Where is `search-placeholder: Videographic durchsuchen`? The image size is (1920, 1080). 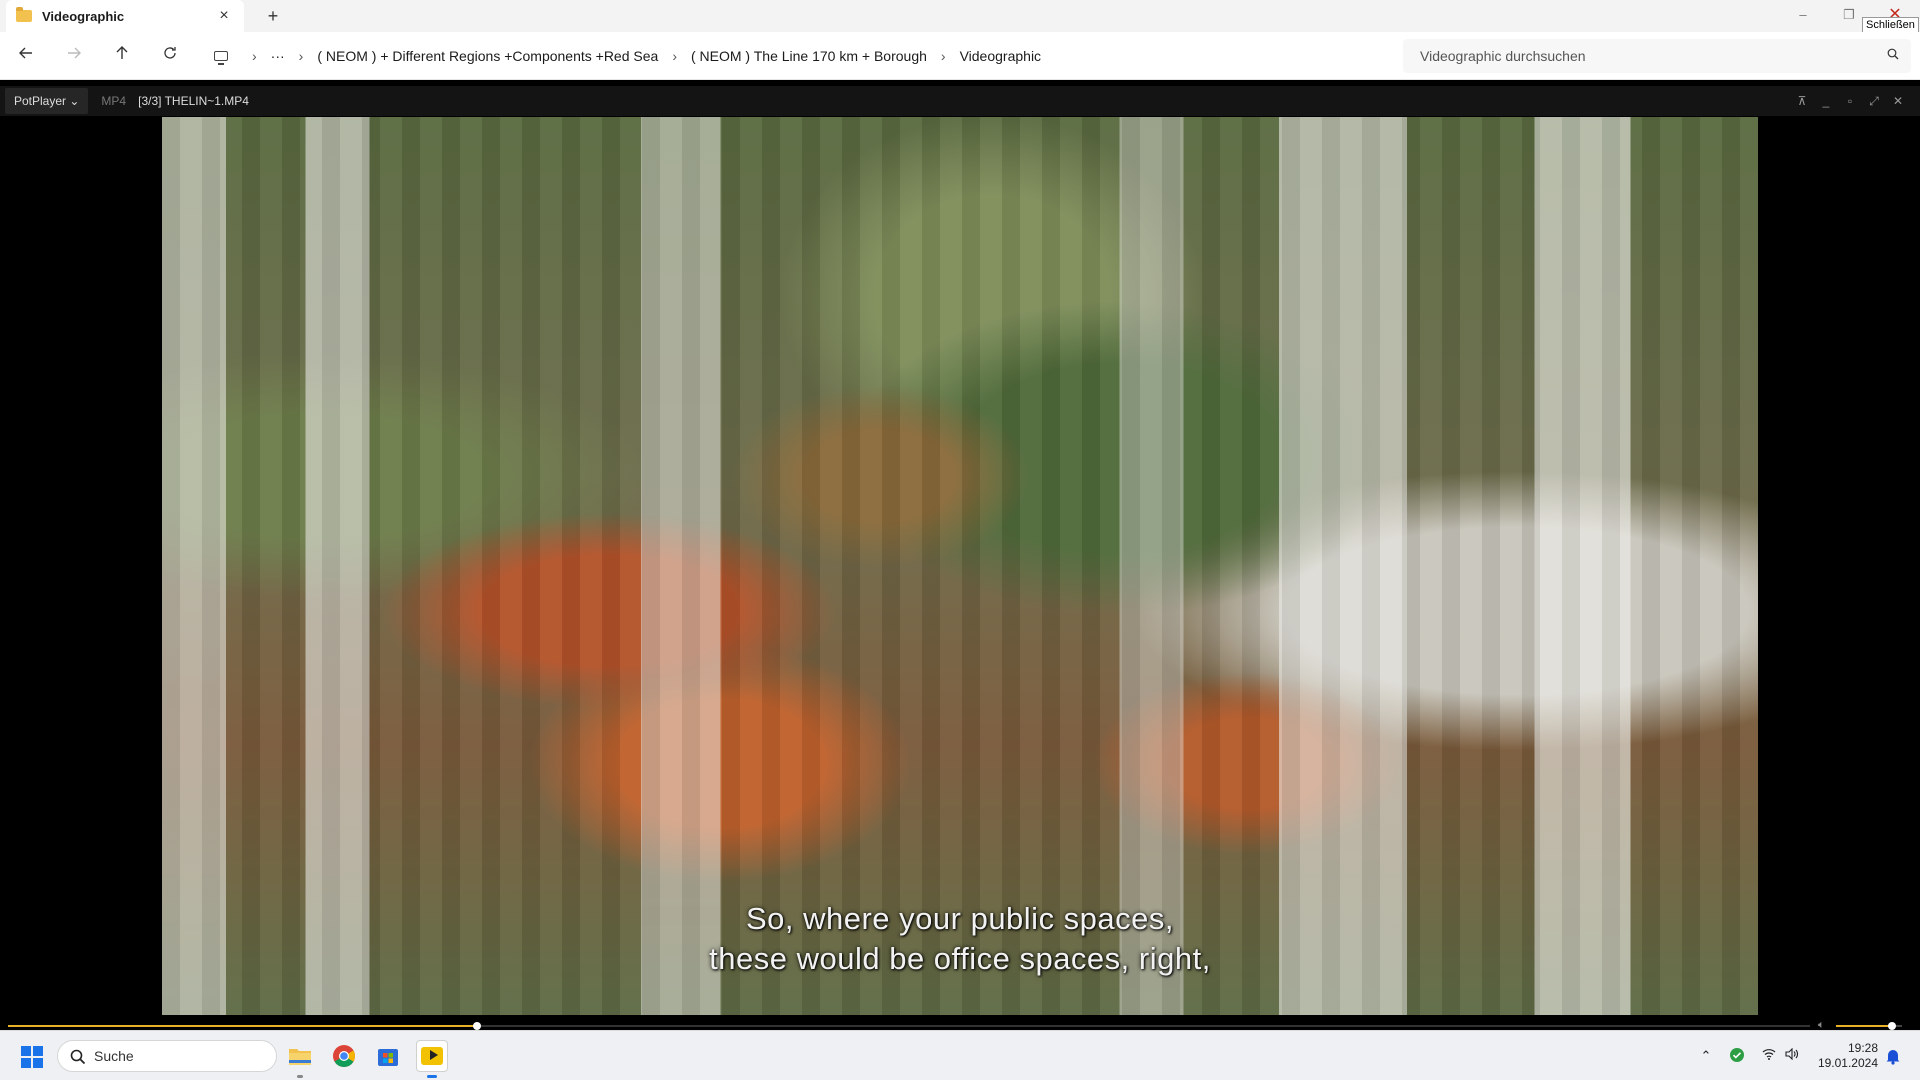 search-placeholder: Videographic durchsuchen is located at coordinates (1503, 56).